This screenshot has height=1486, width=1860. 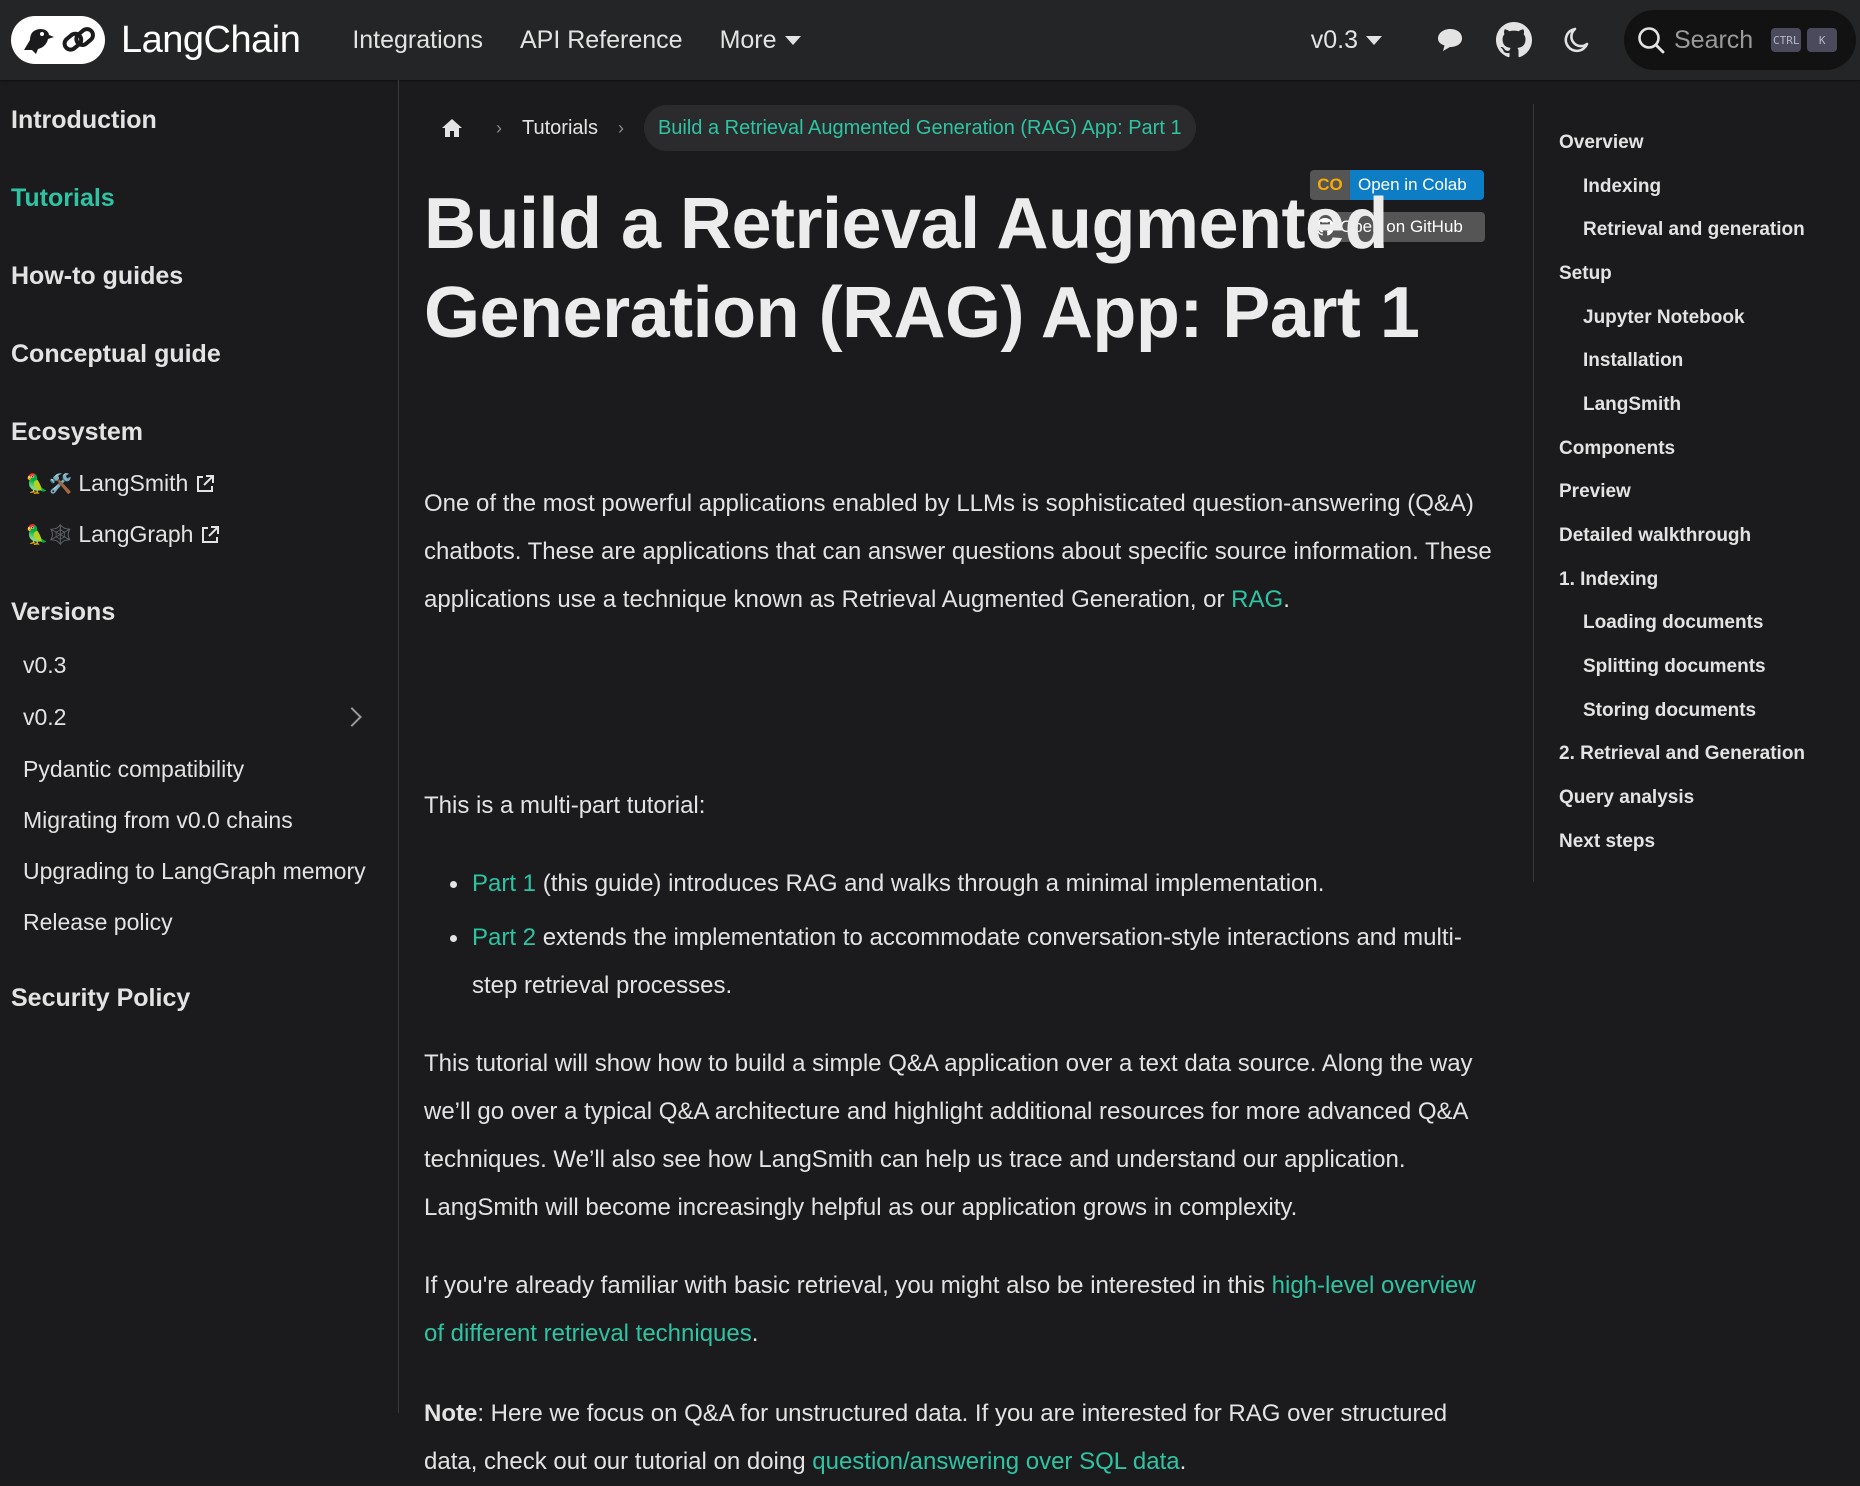 I want to click on sidebar-item-security-policy: Security Policy, so click(x=100, y=998).